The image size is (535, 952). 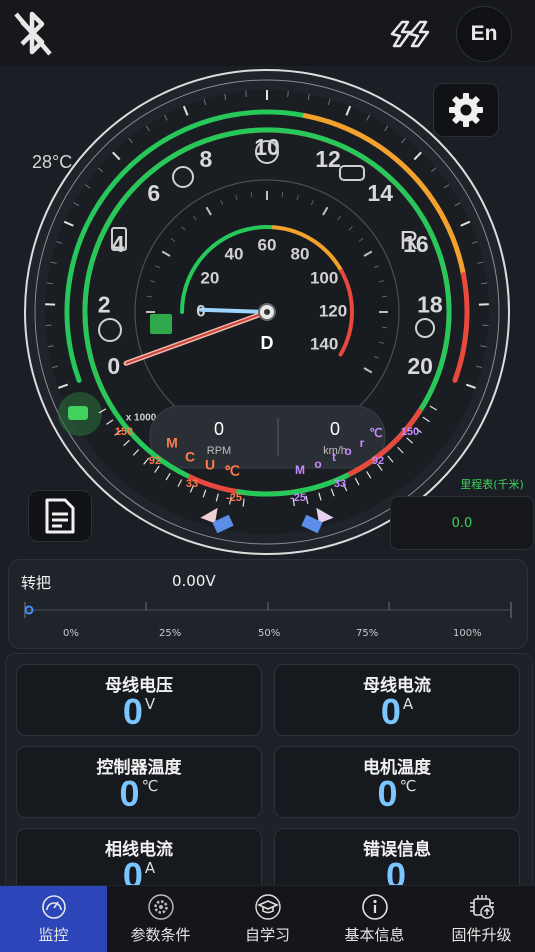 I want to click on info-icon, so click(x=375, y=907).